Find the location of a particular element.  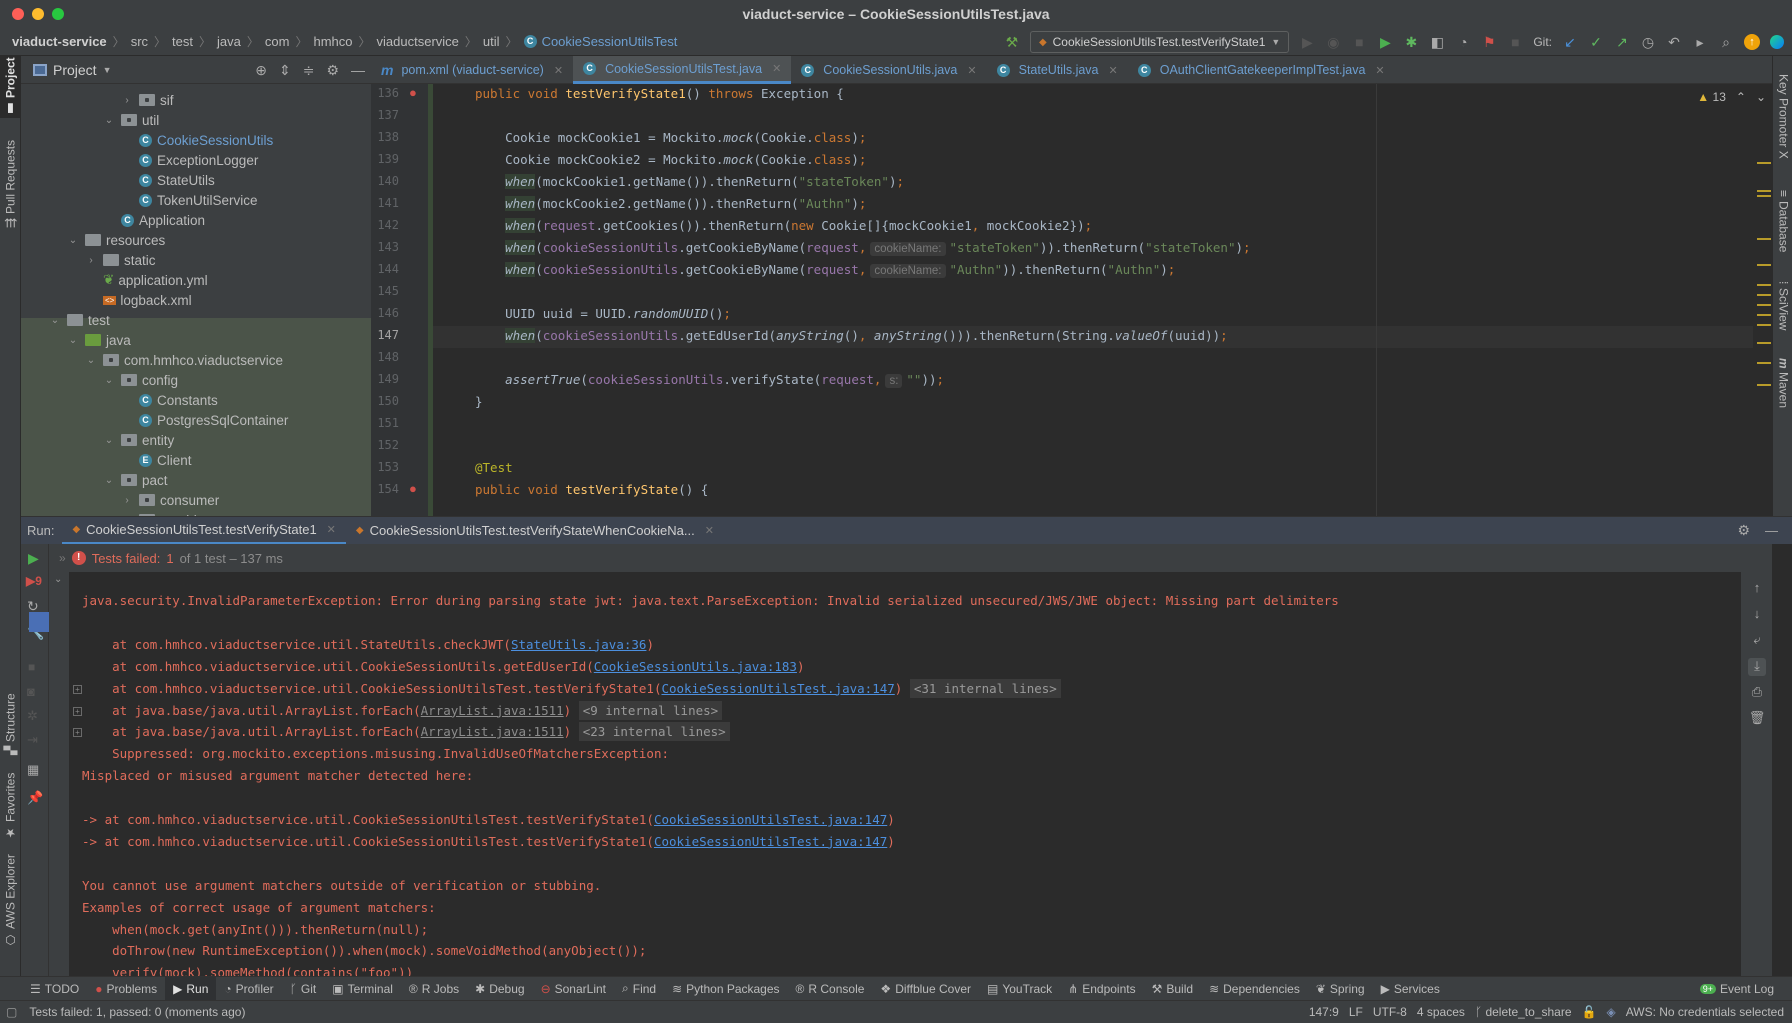

tool-window-debug: ✱ Debug is located at coordinates (499, 989).